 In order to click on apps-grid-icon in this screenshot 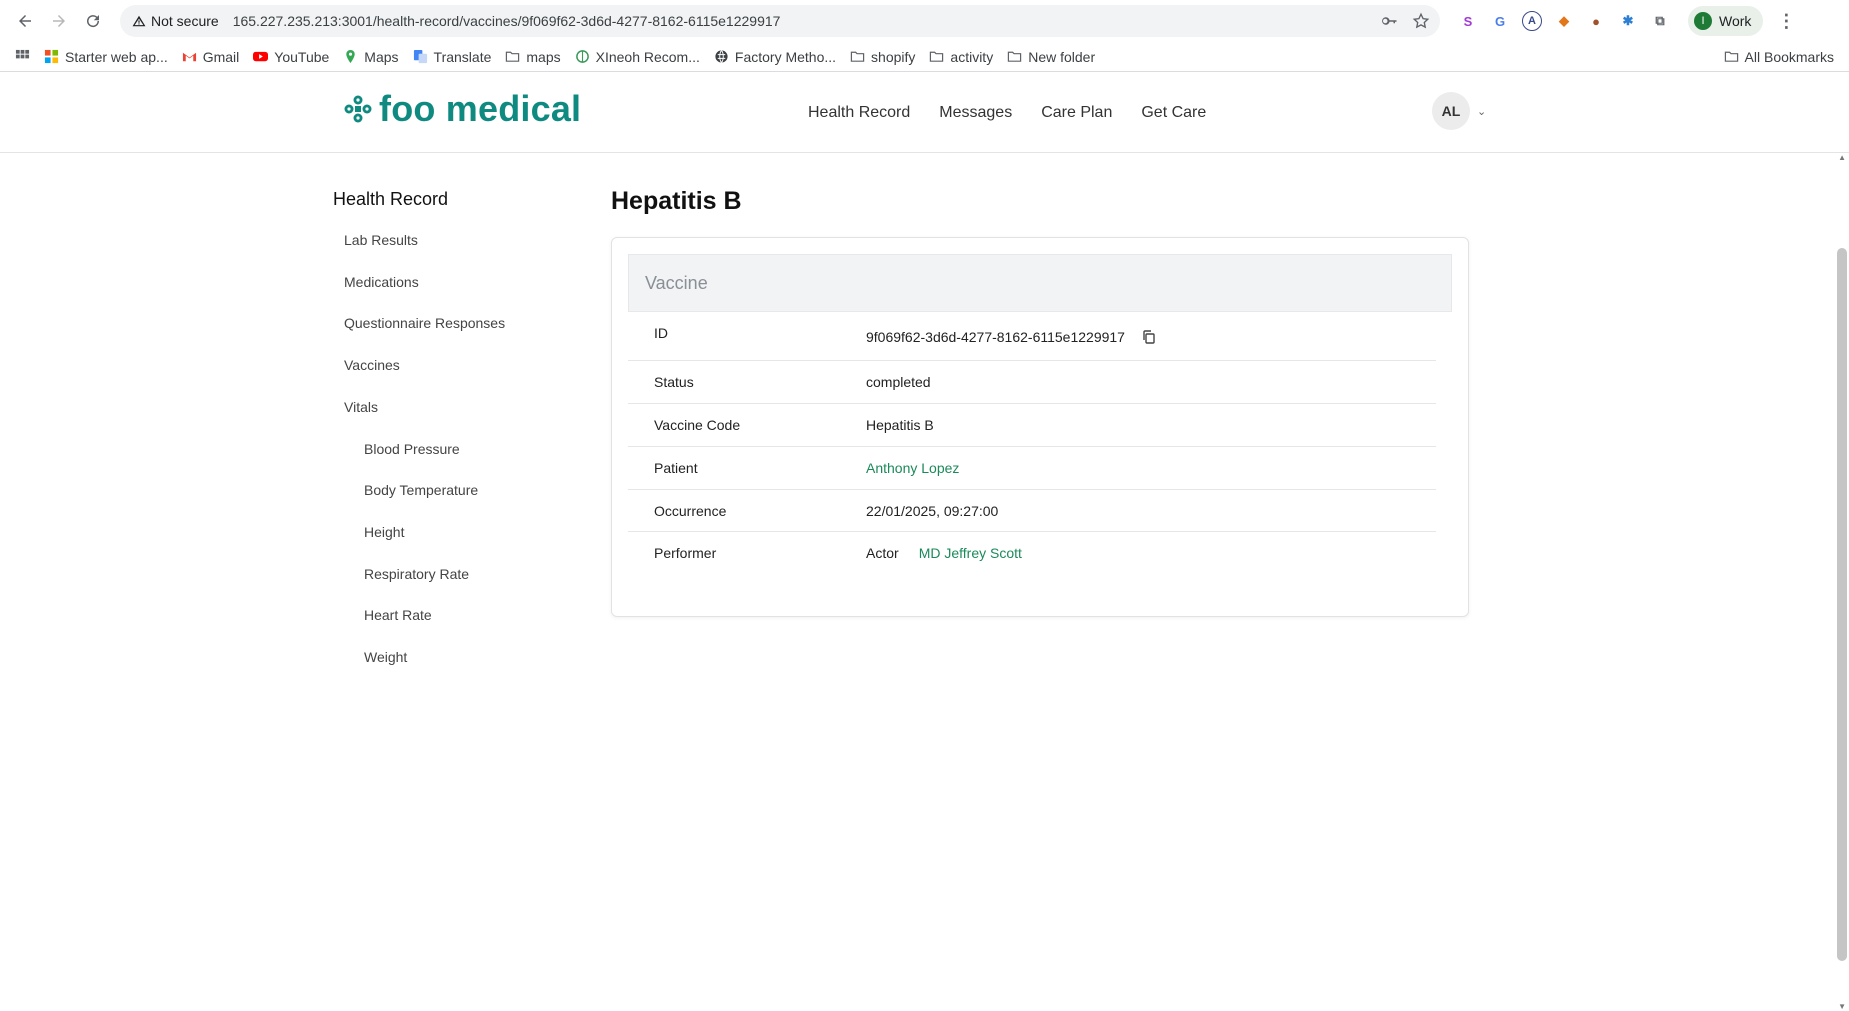, I will do `click(22, 54)`.